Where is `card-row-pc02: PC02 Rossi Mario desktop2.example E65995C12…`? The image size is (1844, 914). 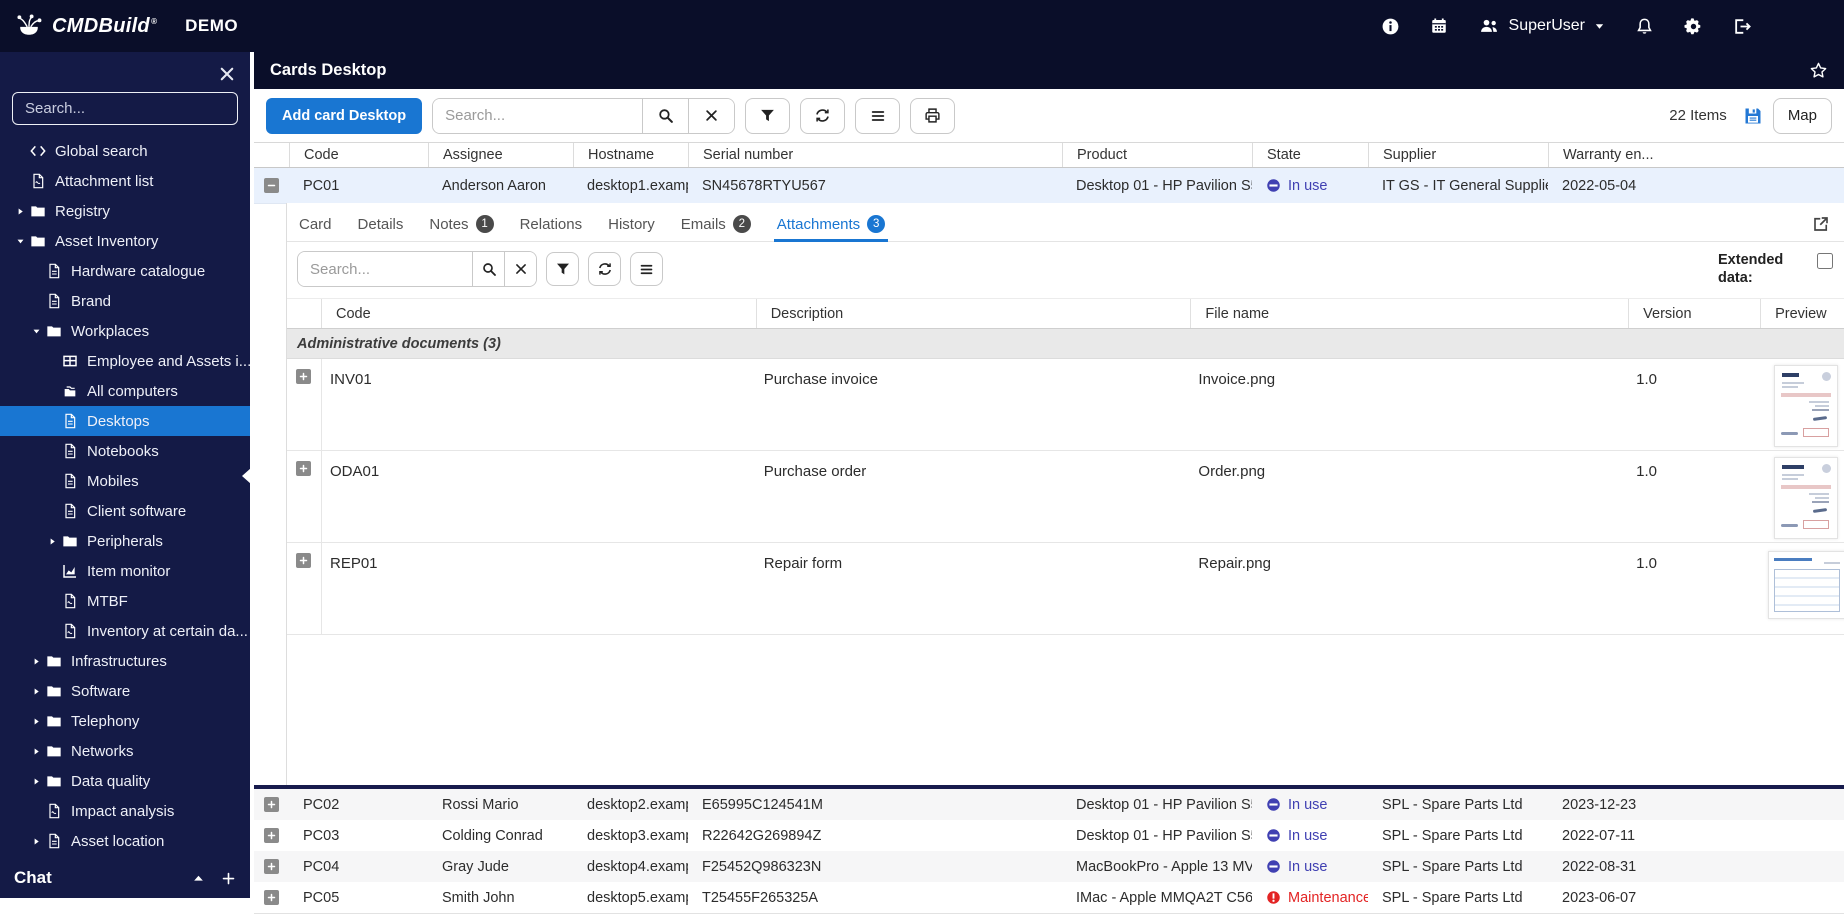 card-row-pc02: PC02 Rossi Mario desktop2.example E65995C12… is located at coordinates (1049, 805).